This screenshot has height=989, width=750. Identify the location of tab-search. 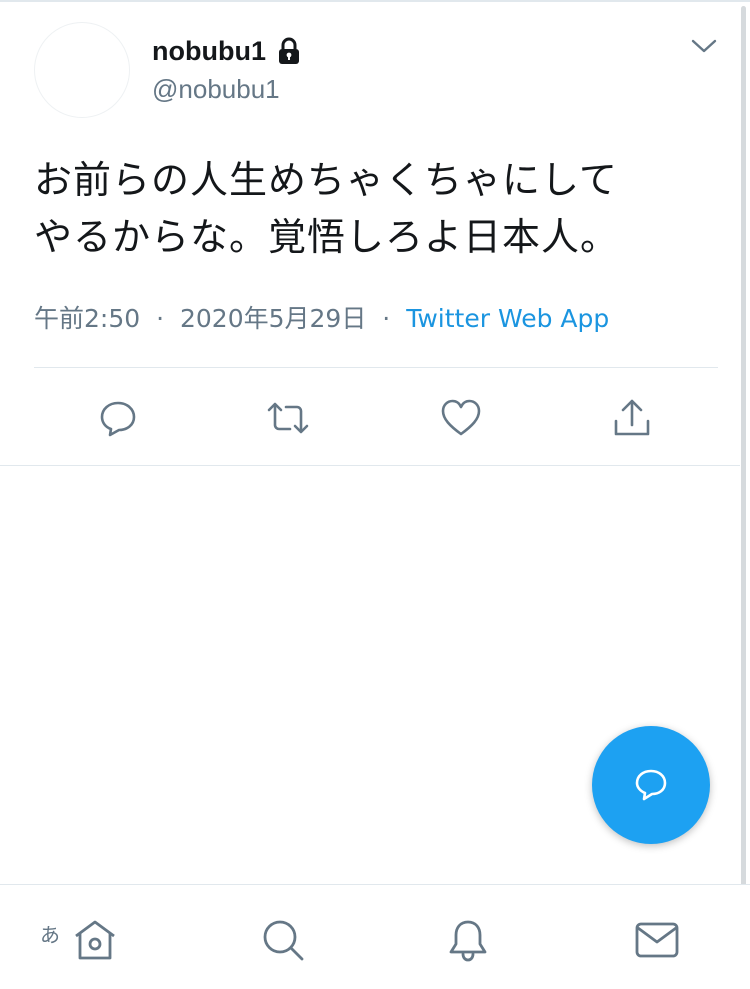
(283, 940).